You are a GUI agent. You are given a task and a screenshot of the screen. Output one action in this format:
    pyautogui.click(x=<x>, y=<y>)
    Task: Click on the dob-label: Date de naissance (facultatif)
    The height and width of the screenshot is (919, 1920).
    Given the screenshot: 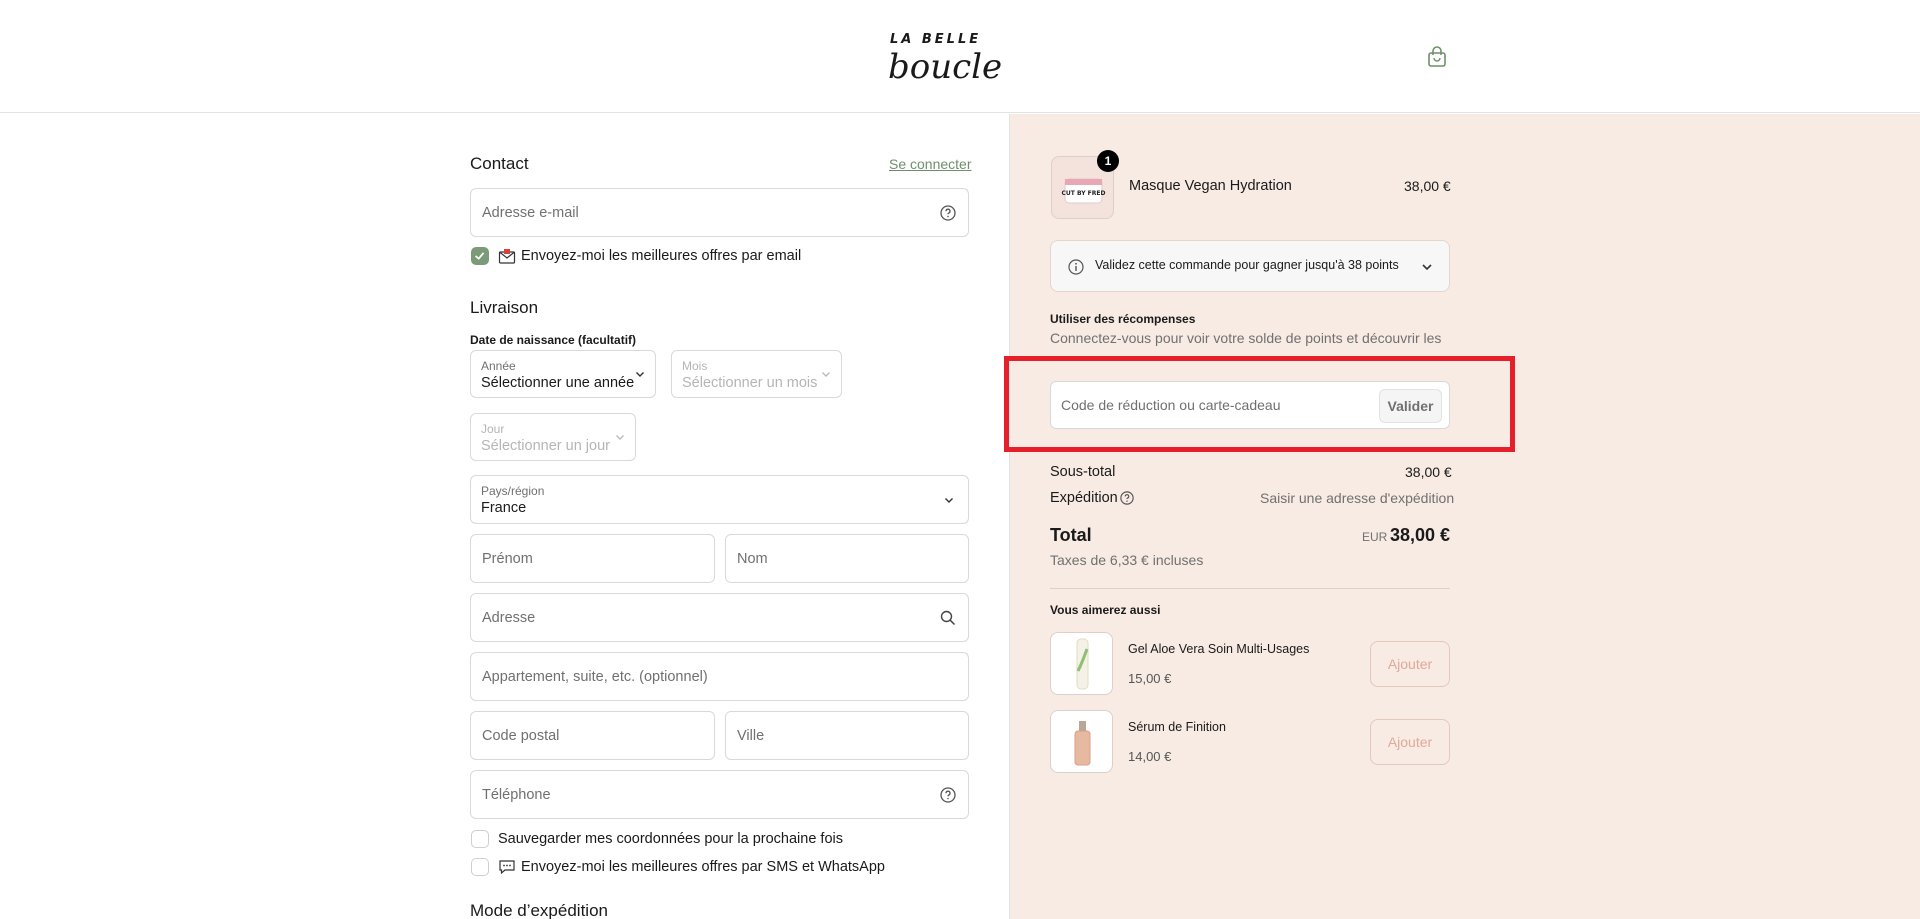 What is the action you would take?
    pyautogui.click(x=553, y=340)
    